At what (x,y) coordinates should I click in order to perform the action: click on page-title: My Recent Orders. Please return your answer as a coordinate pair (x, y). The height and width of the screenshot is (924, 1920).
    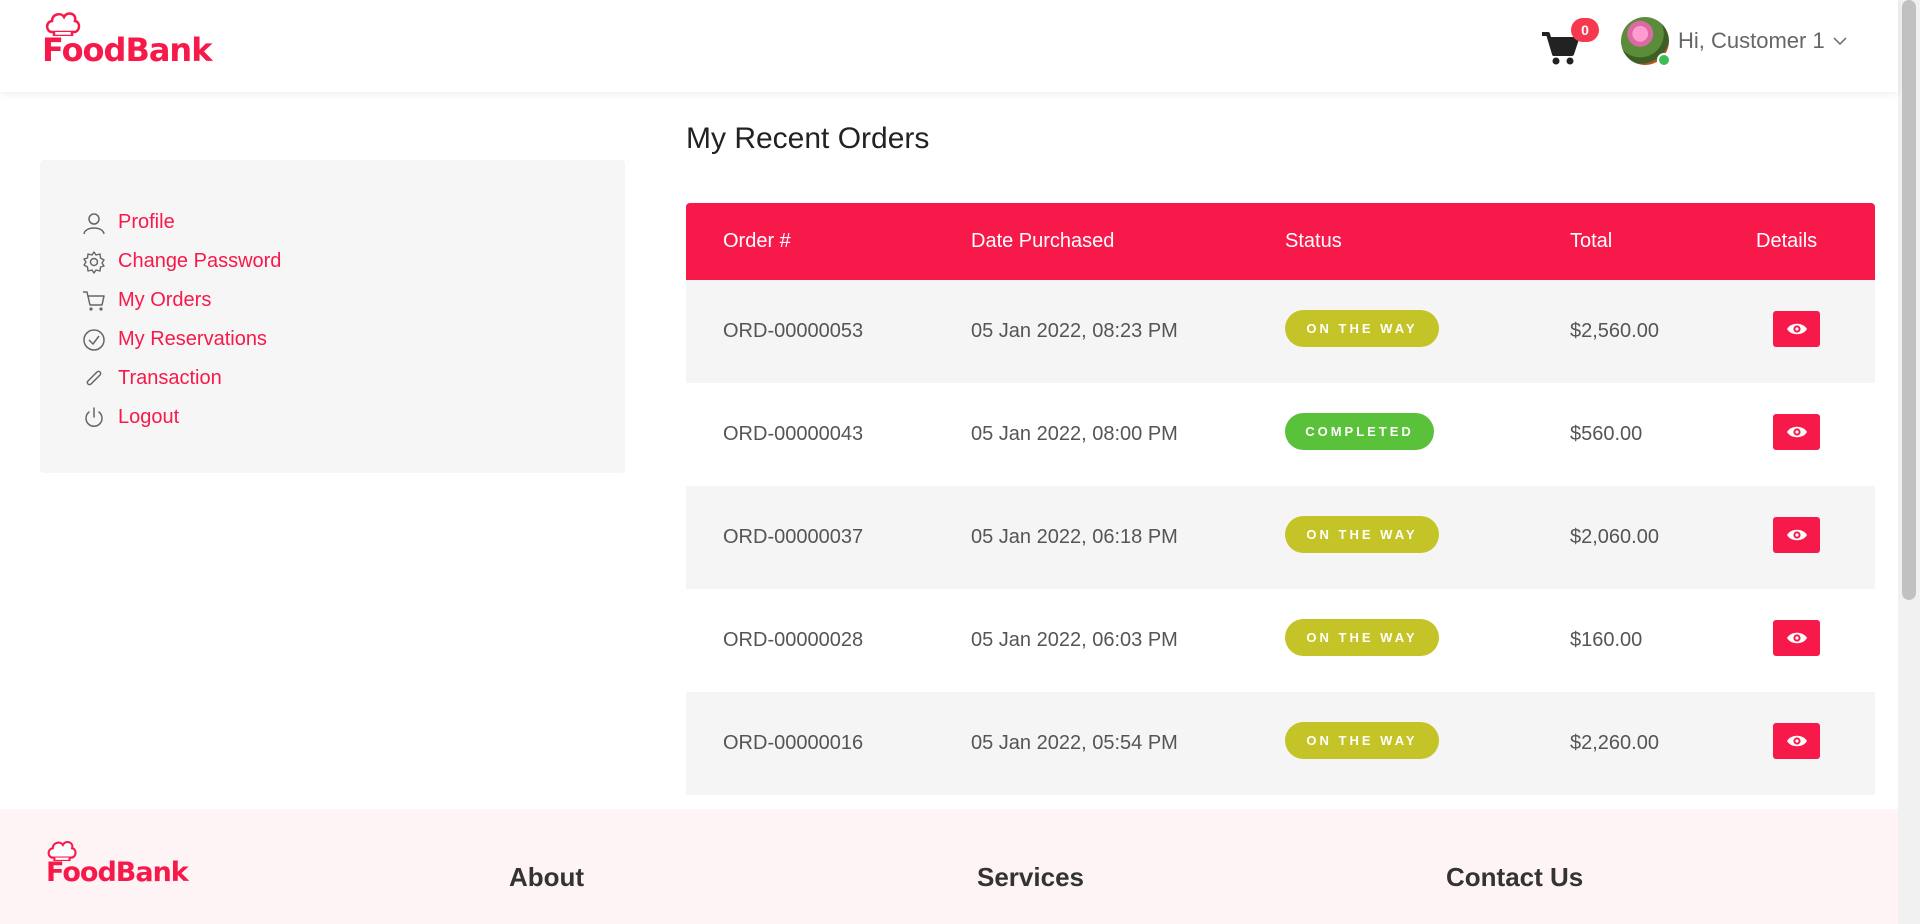
    Looking at the image, I should click on (808, 138).